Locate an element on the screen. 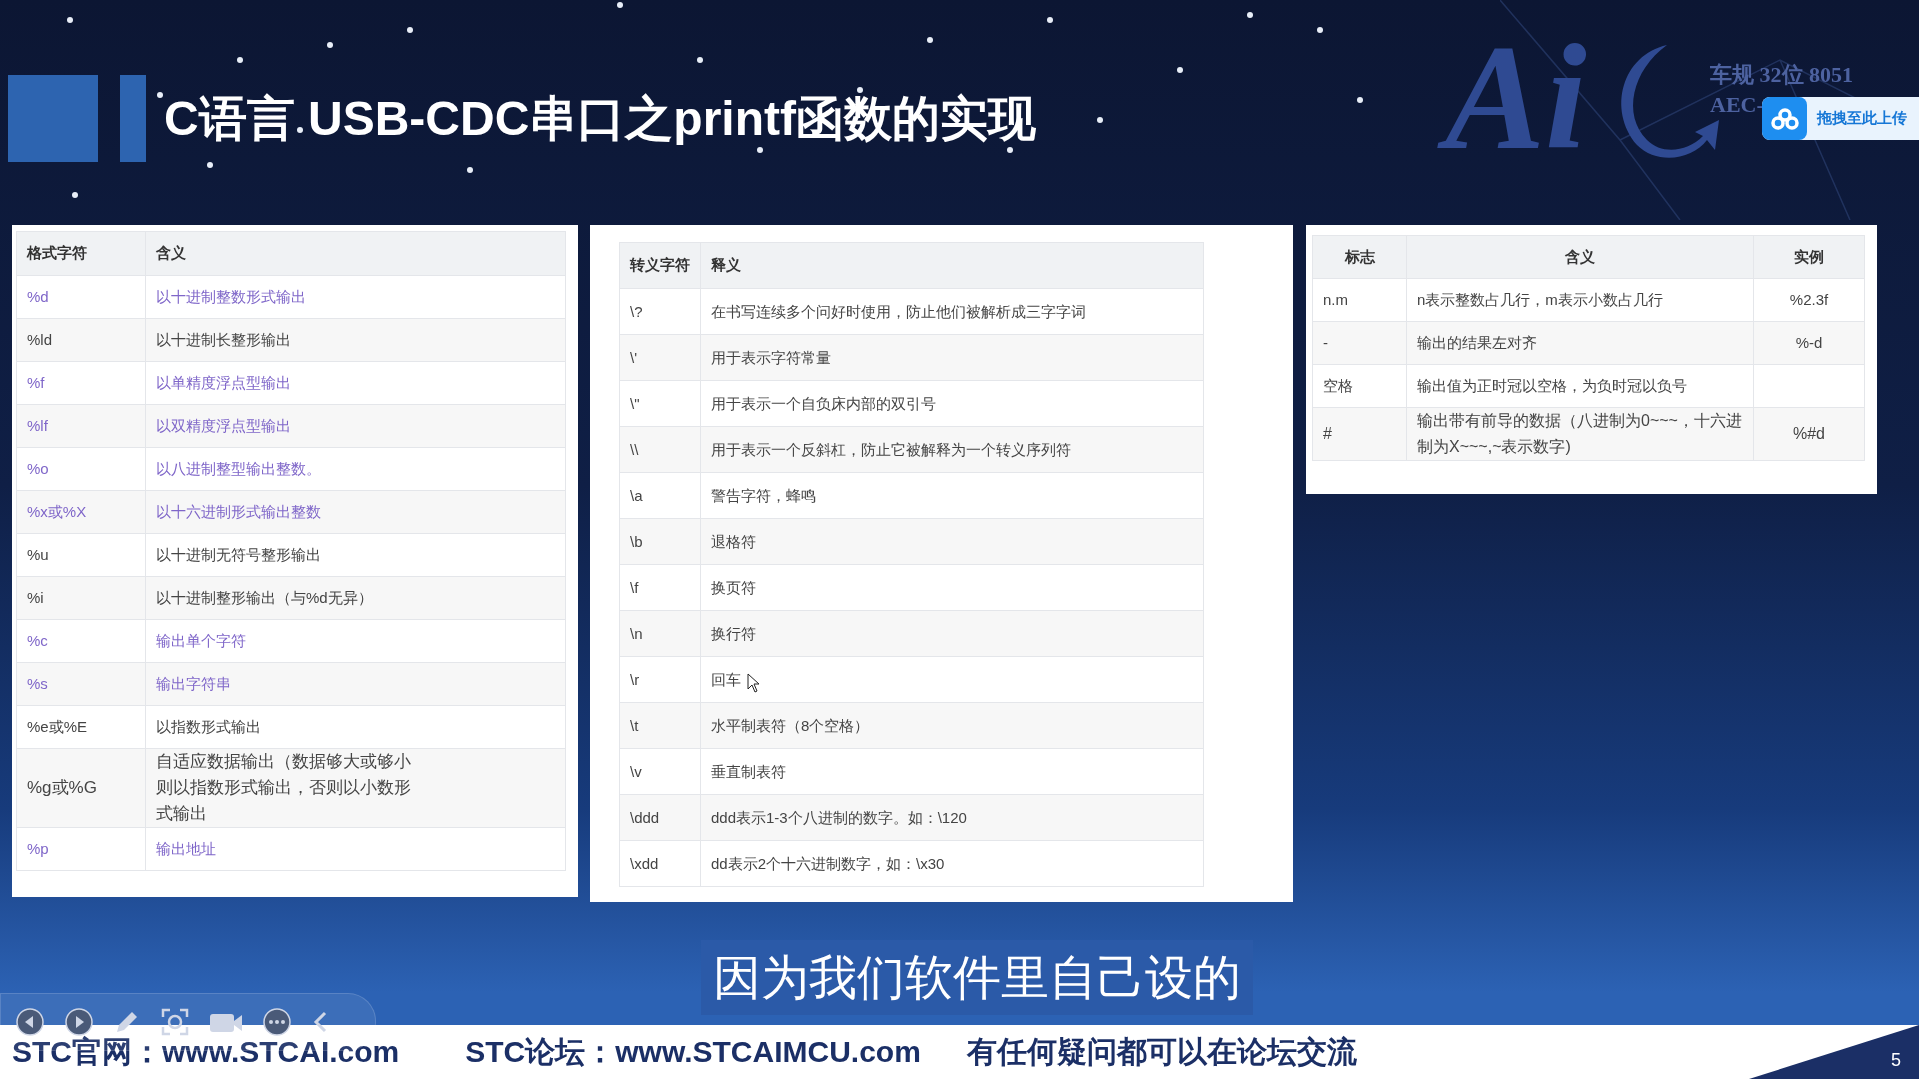 This screenshot has width=1919, height=1079. table-cell: %c is located at coordinates (81, 641).